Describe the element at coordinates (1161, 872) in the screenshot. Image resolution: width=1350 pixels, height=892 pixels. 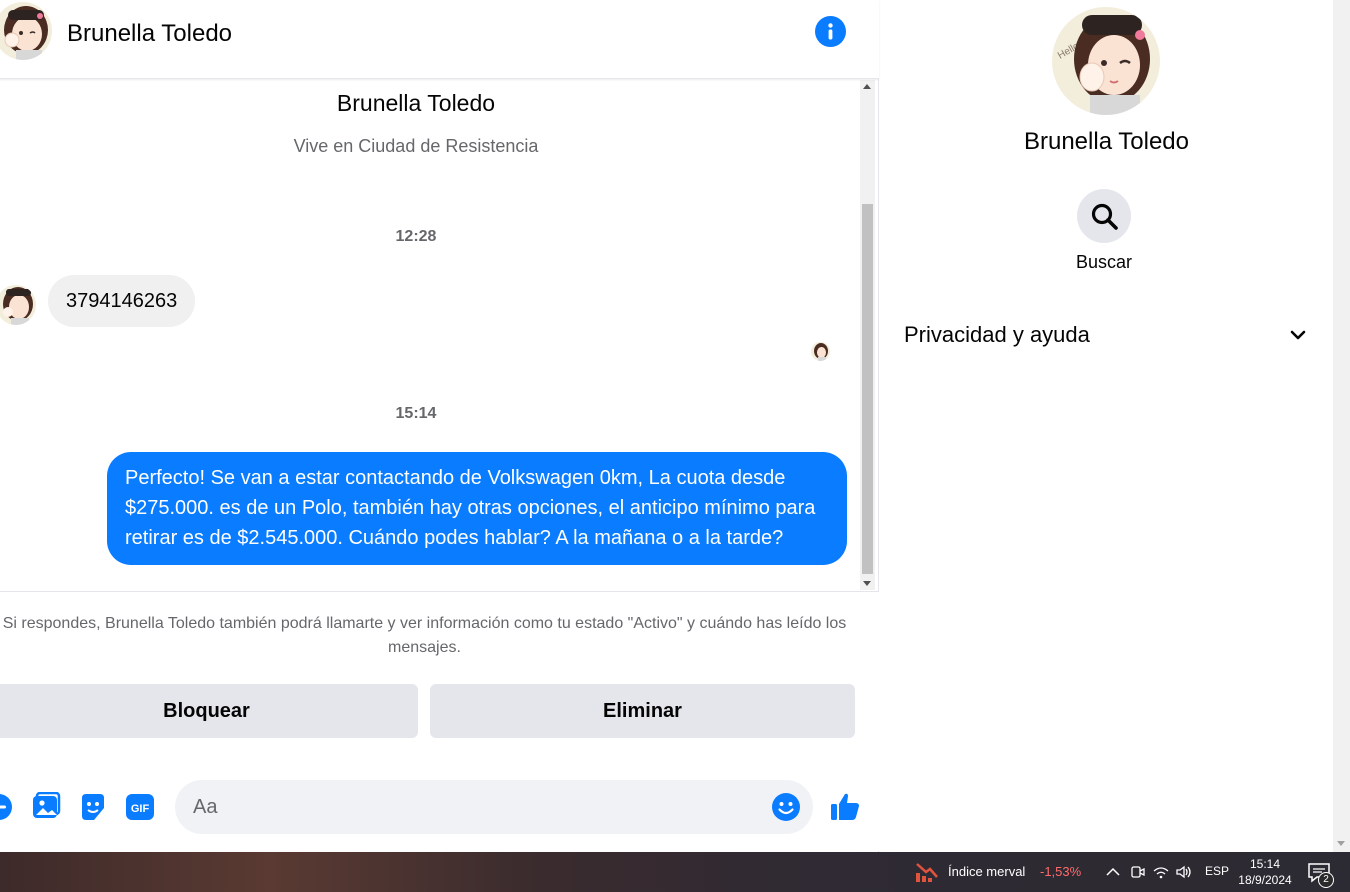
I see `wifi-icon` at that location.